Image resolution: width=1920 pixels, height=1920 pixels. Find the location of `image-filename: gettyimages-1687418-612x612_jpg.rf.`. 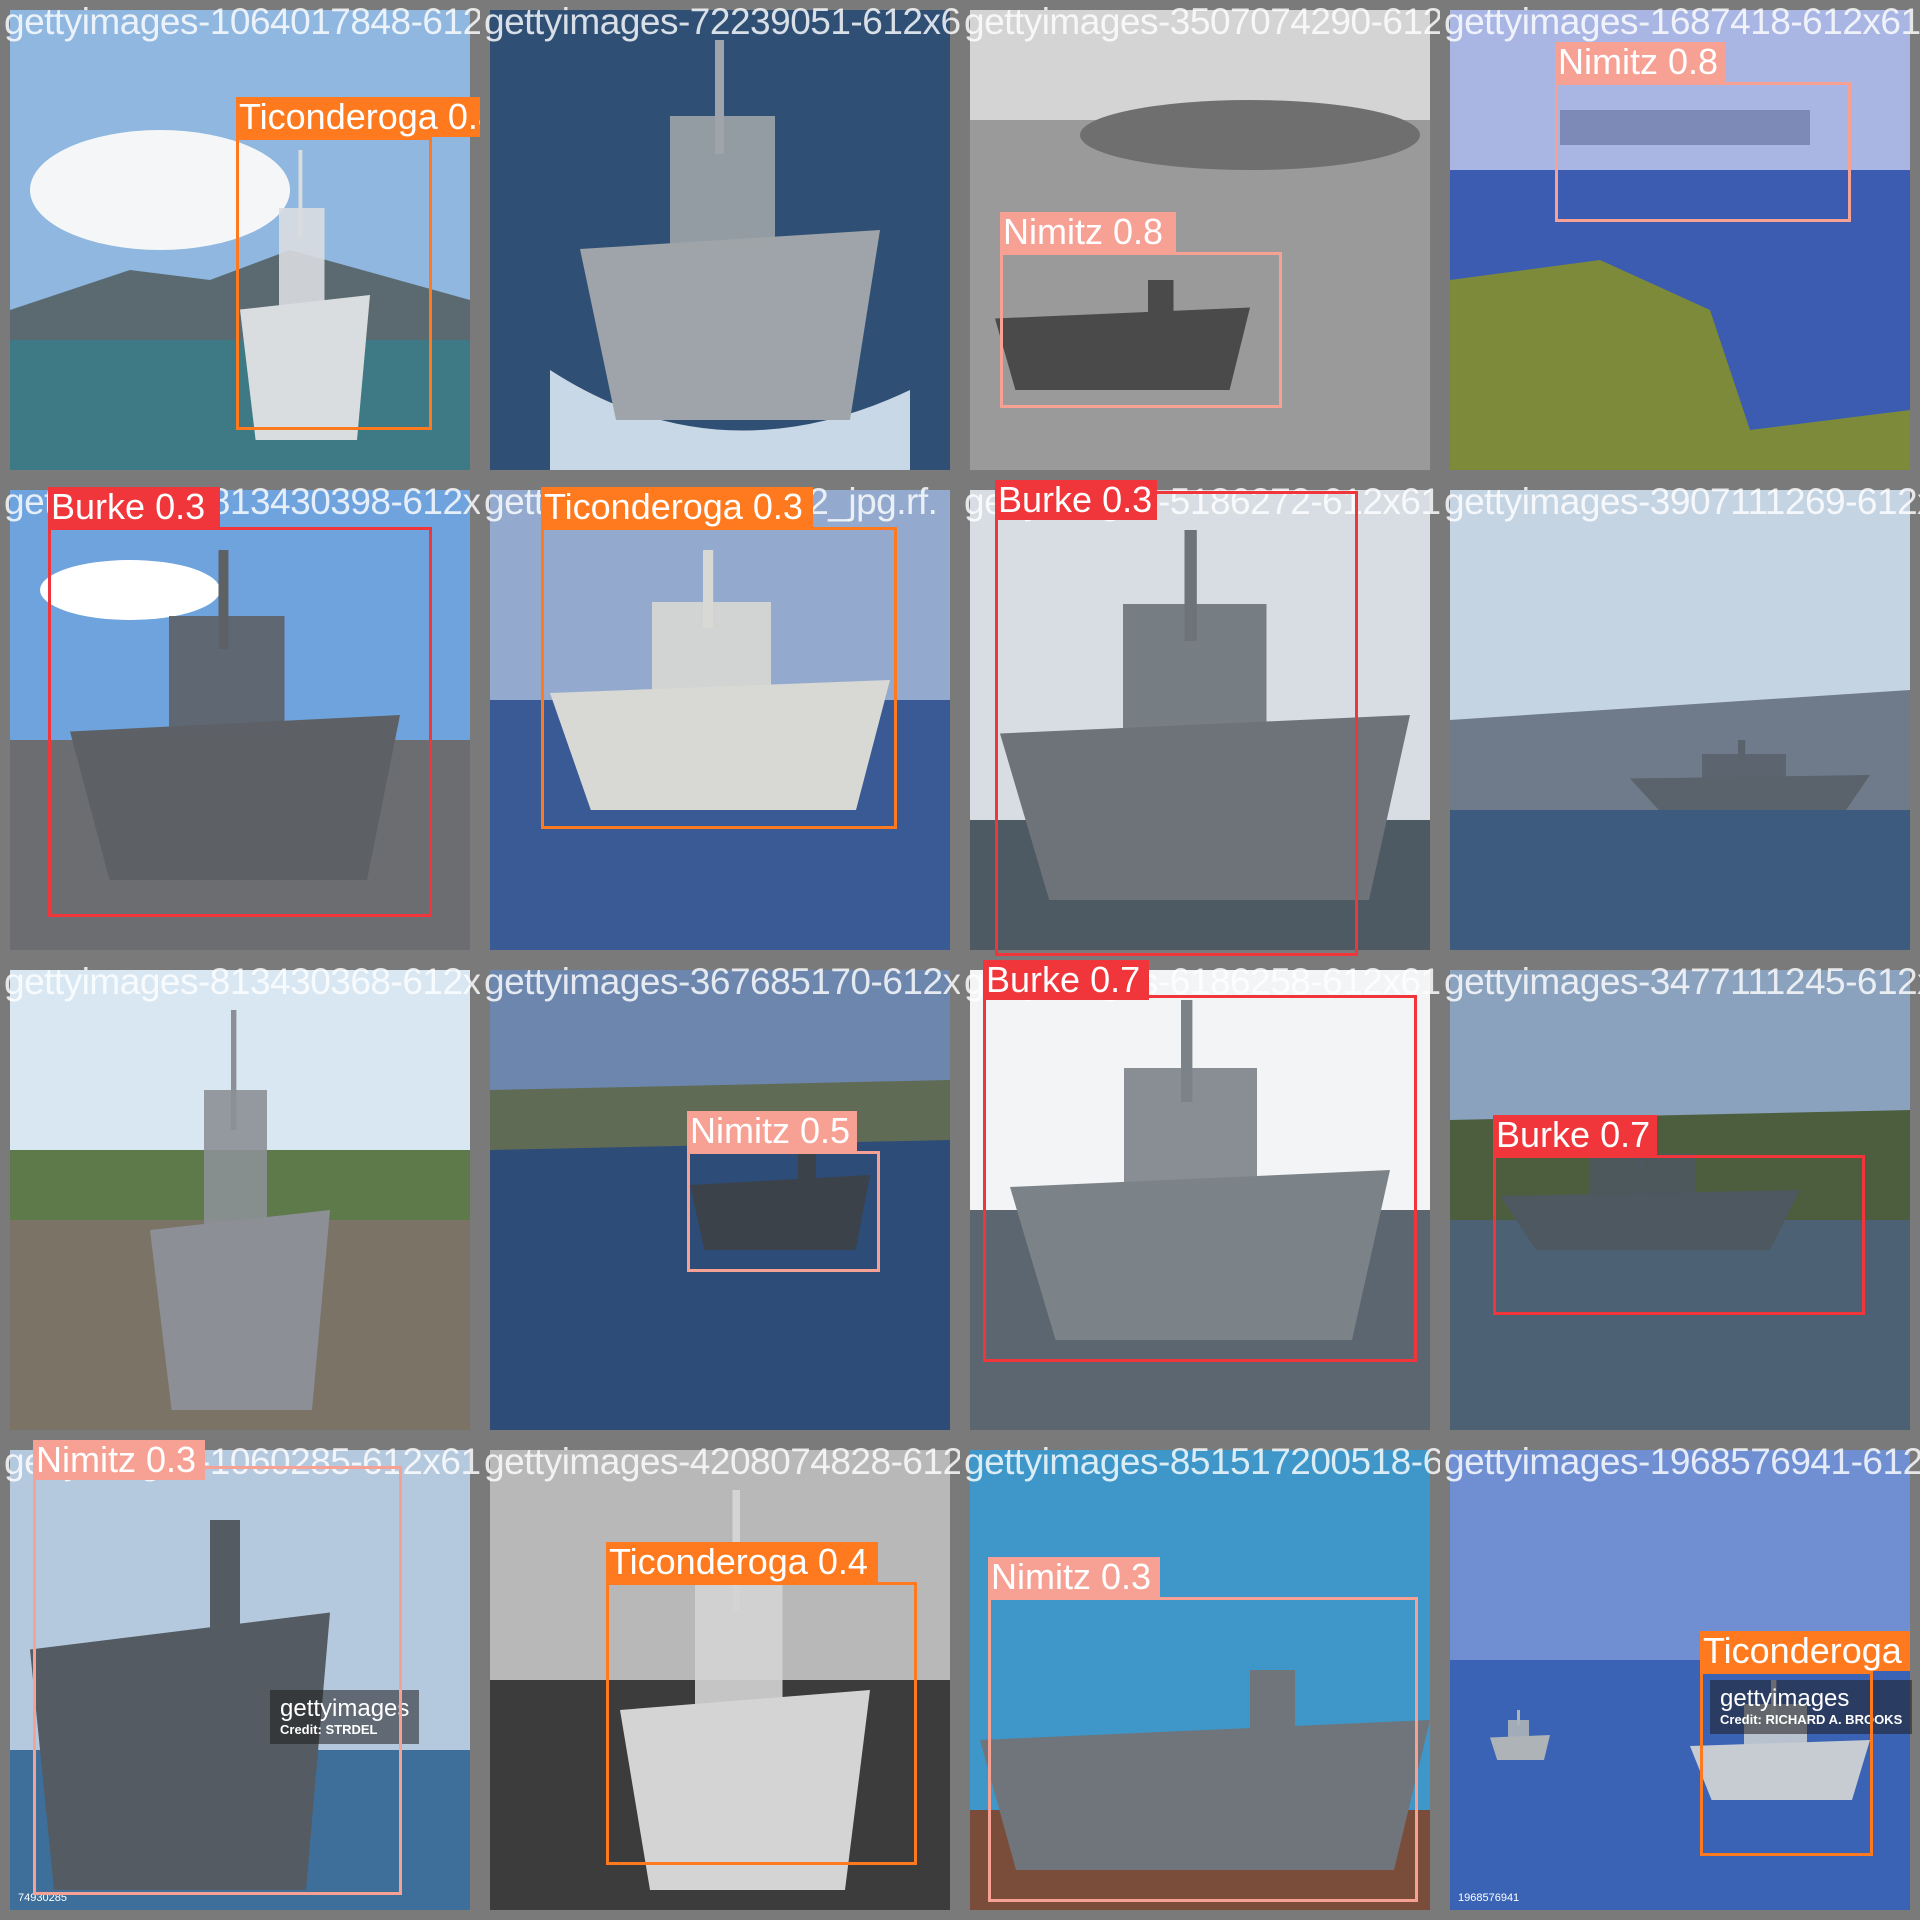

image-filename: gettyimages-1687418-612x612_jpg.rf. is located at coordinates (1682, 21).